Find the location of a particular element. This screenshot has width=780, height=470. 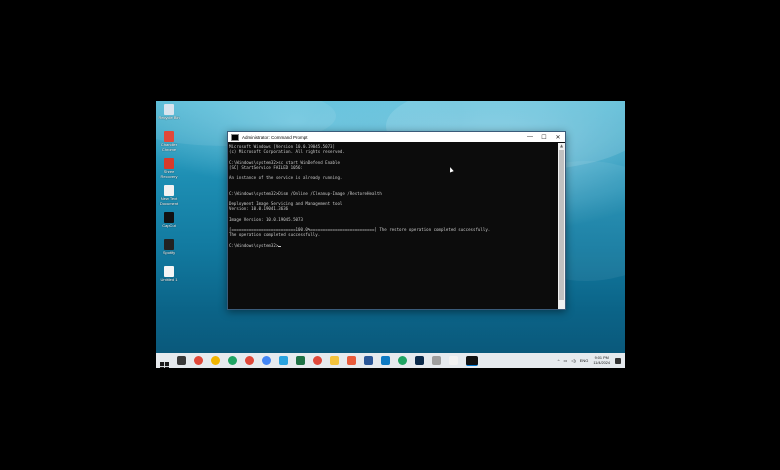

vertical-scrollbar: ▲ is located at coordinates (561, 226).